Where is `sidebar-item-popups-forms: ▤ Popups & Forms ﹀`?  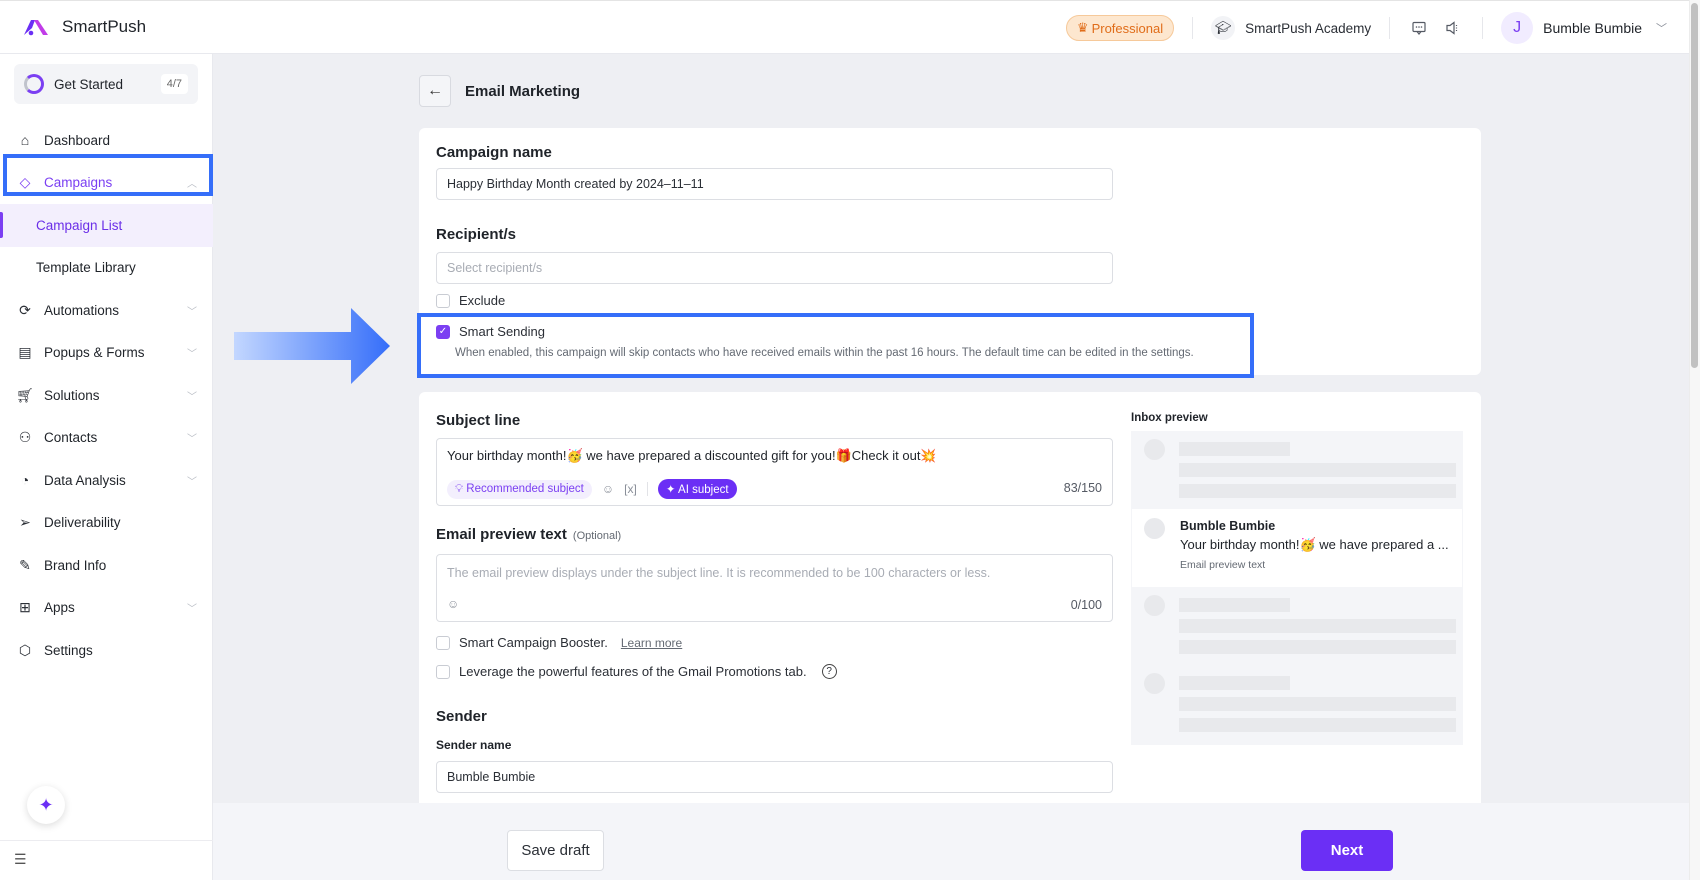 sidebar-item-popups-forms: ▤ Popups & Forms ﹀ is located at coordinates (106, 353).